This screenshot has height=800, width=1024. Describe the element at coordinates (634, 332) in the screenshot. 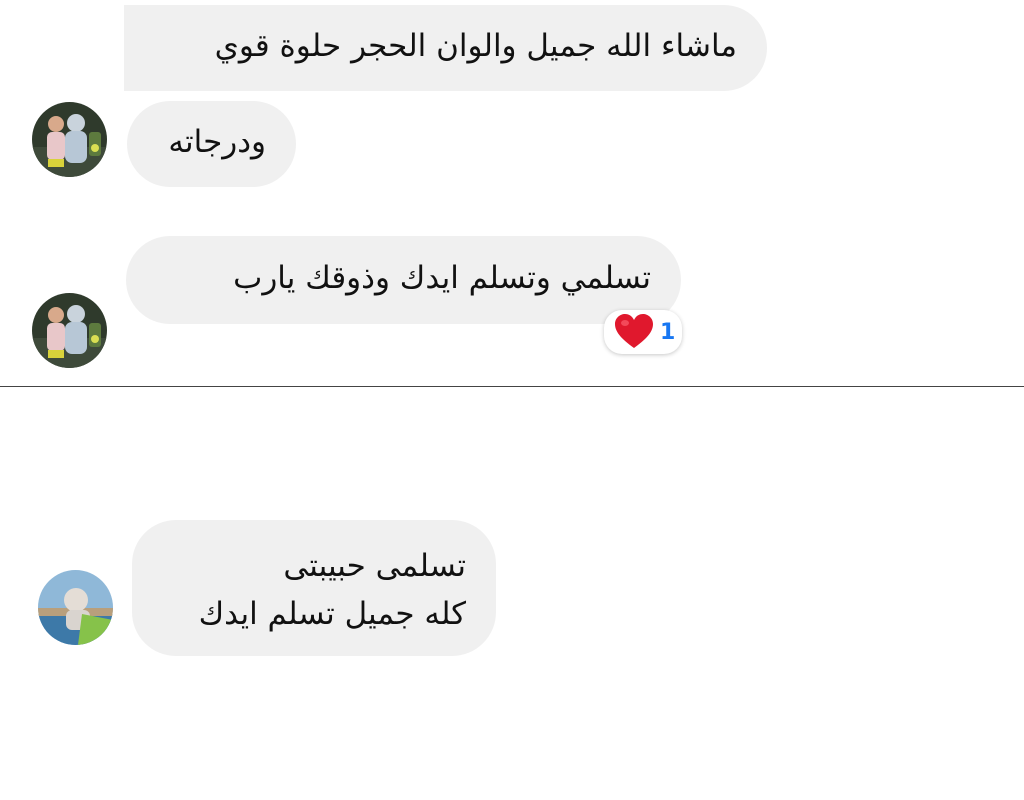

I see `heart-icon` at that location.